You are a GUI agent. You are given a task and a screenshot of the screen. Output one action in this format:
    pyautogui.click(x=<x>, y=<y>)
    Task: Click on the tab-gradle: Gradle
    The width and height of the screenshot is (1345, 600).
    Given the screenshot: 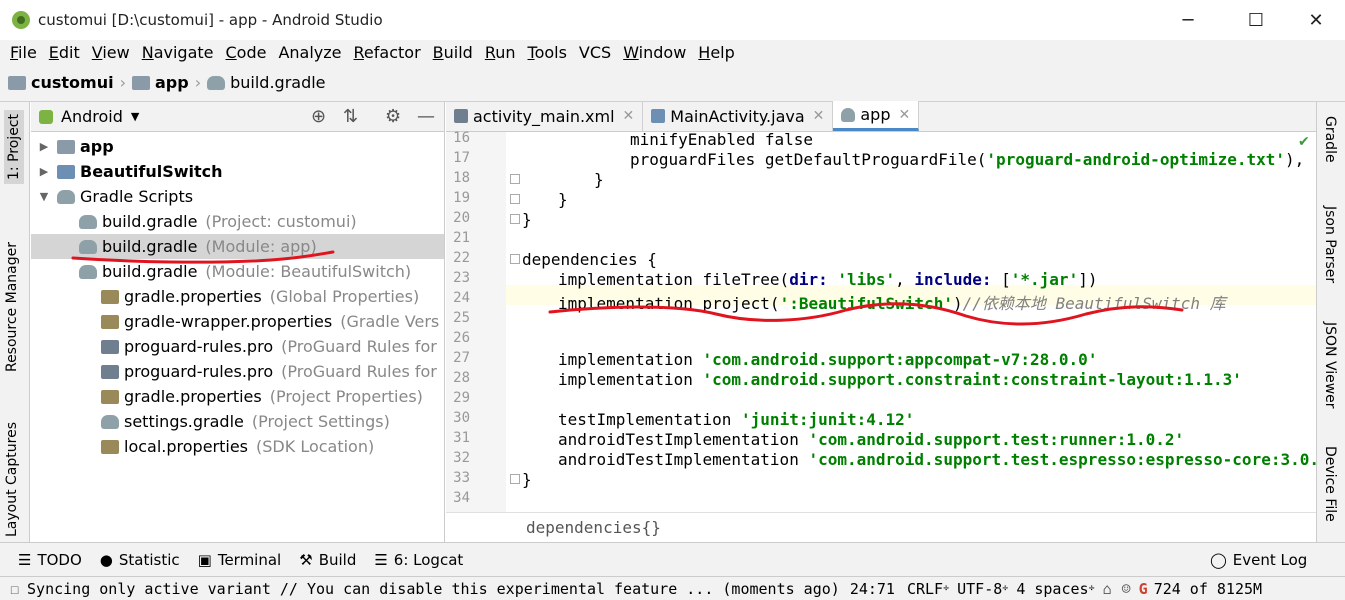 What is the action you would take?
    pyautogui.click(x=1330, y=139)
    